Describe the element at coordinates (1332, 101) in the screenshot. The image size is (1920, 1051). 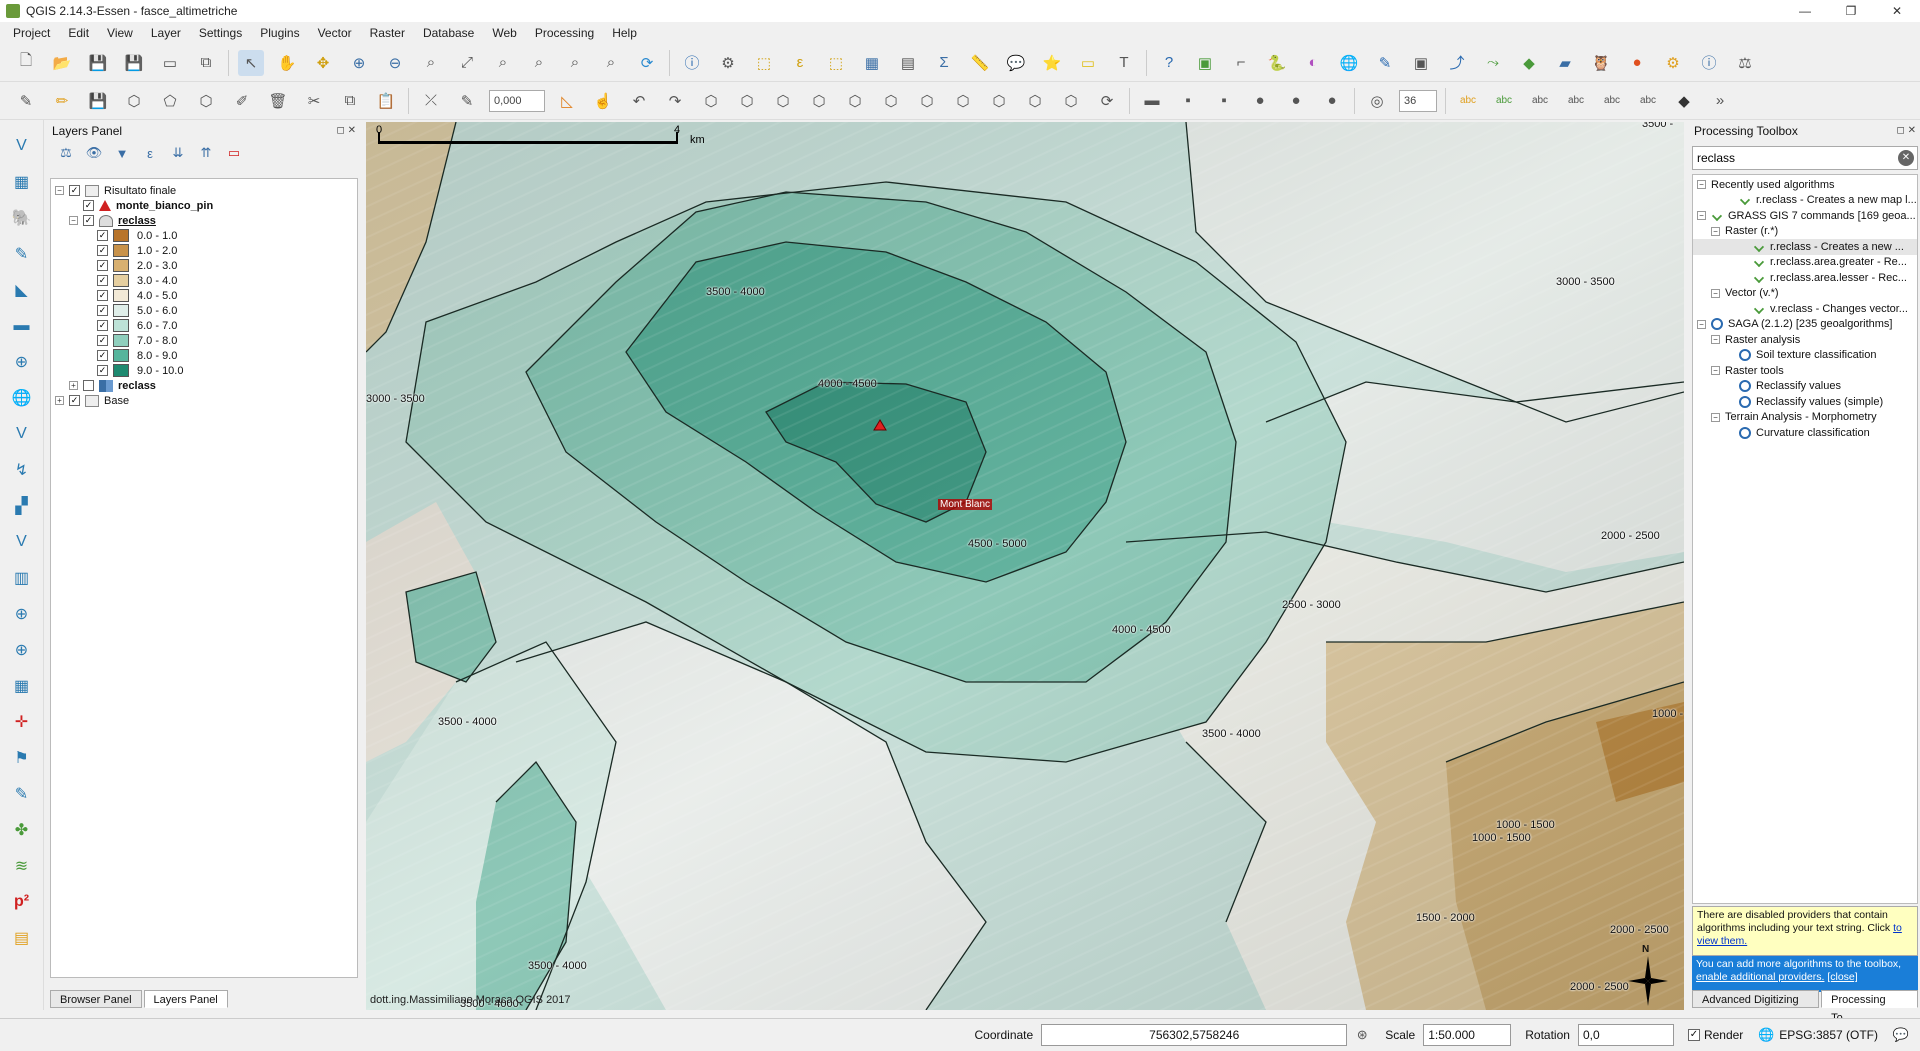
I see `label-tool-icon: ●` at that location.